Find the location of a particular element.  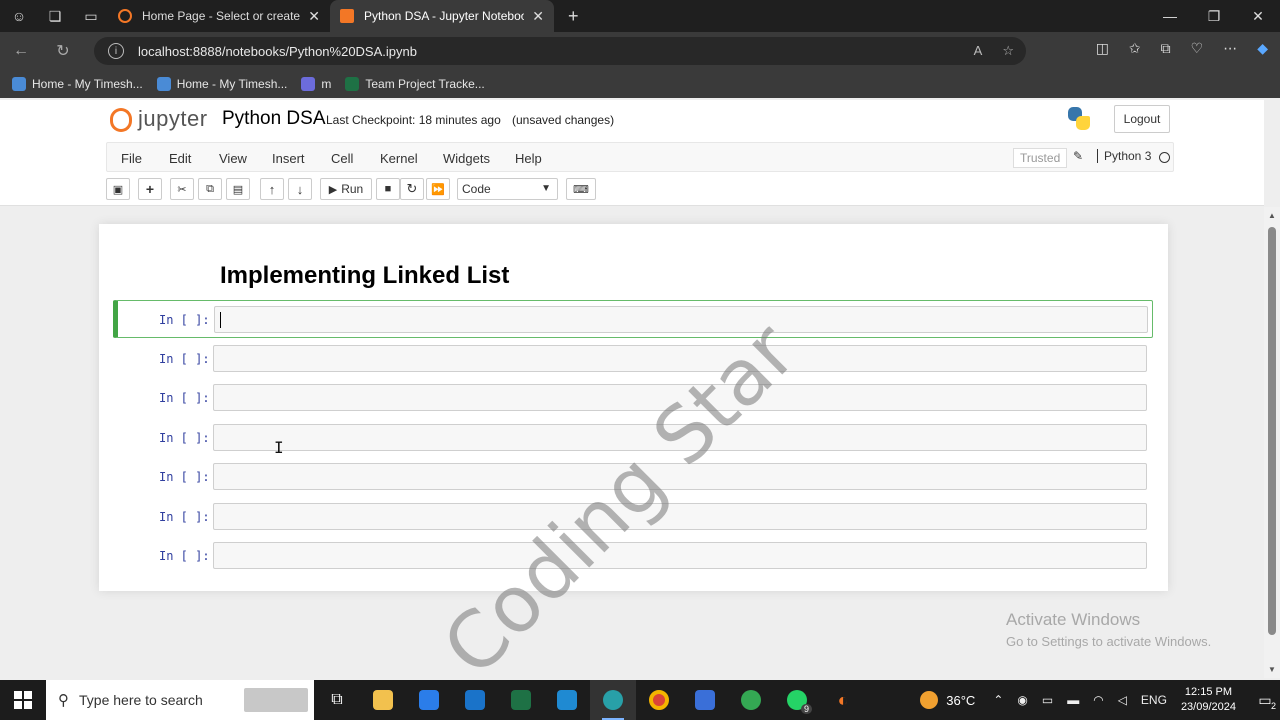

split-screen-icon: ◫ is located at coordinates (1102, 48).